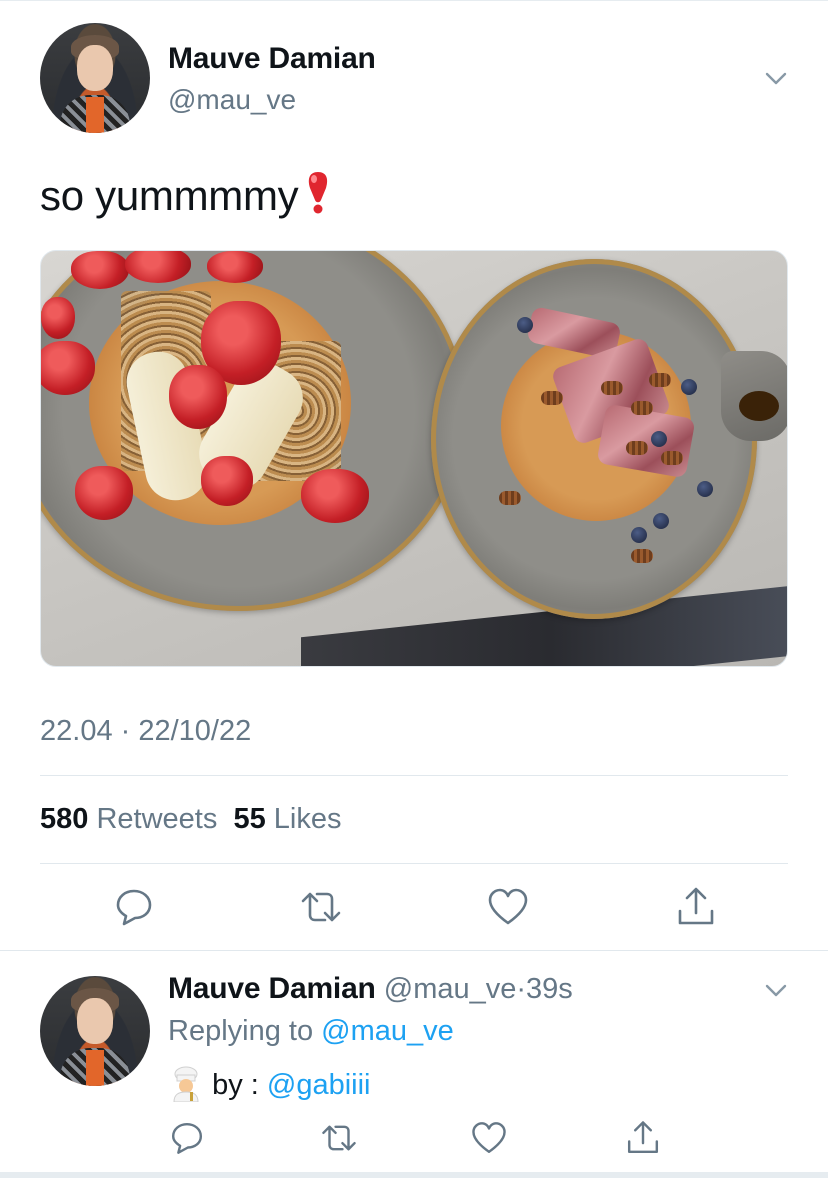 This screenshot has width=828, height=1178. Describe the element at coordinates (272, 59) in the screenshot. I see `author-name: Mauve Damian` at that location.